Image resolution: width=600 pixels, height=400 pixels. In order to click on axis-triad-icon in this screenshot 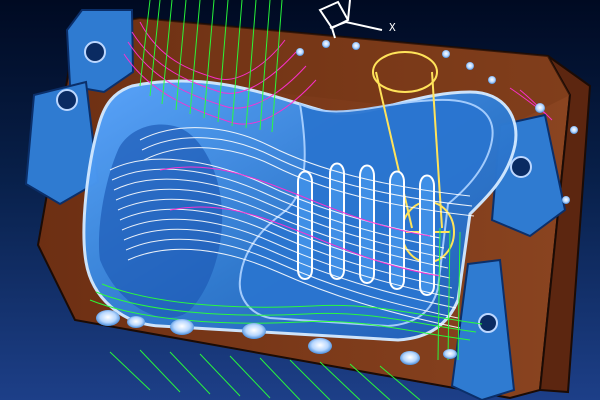, I will do `click(350, 19)`.